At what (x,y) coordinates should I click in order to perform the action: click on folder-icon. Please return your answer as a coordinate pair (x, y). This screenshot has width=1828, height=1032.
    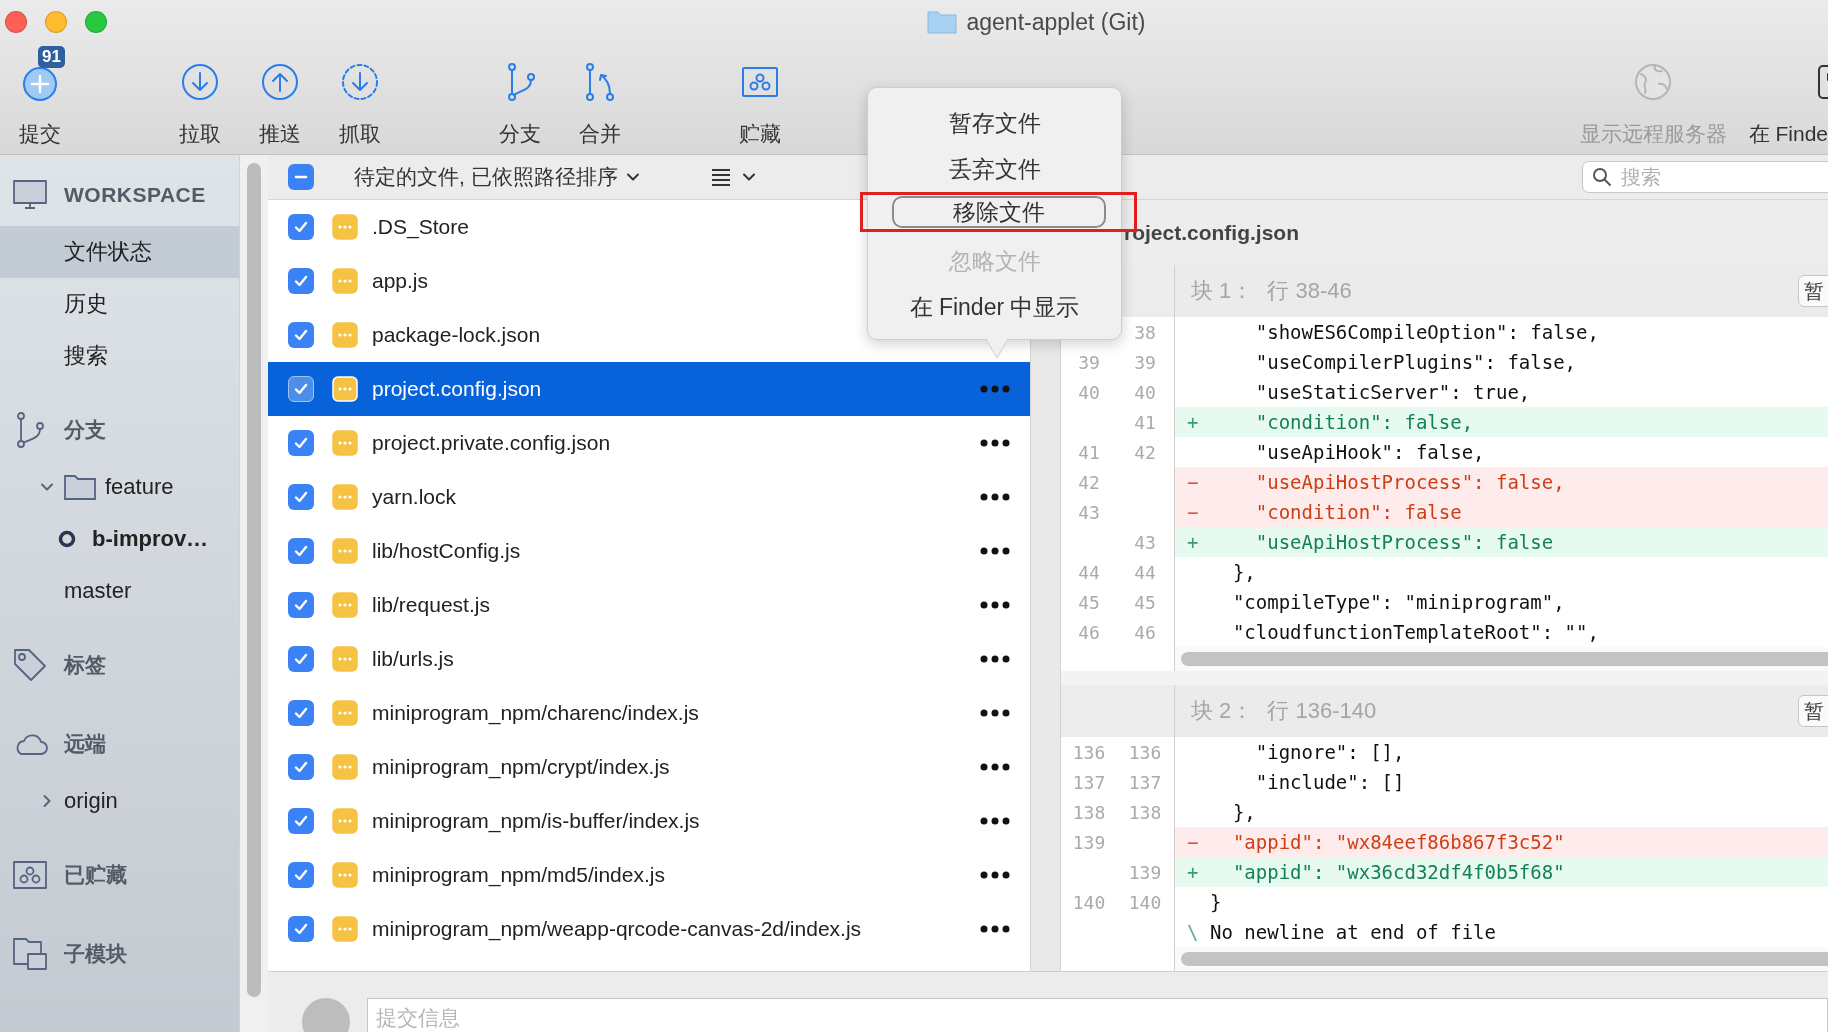
    Looking at the image, I should click on (941, 22).